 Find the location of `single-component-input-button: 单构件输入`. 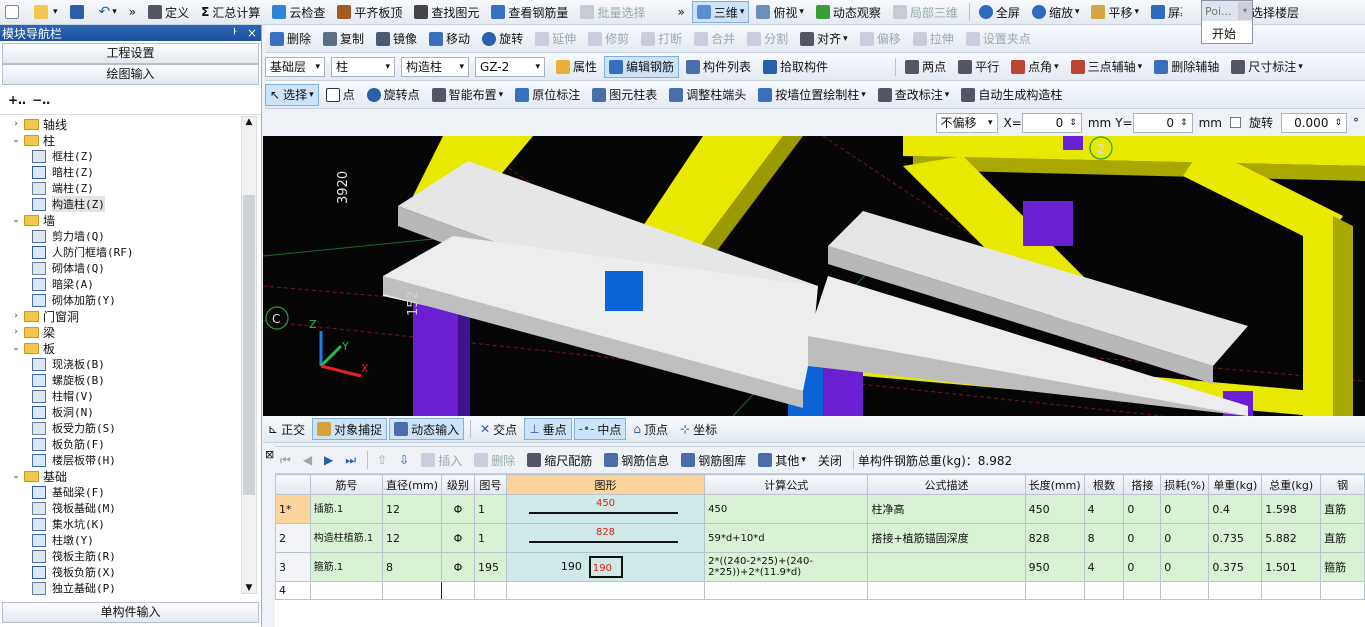

single-component-input-button: 单构件输入 is located at coordinates (130, 612).